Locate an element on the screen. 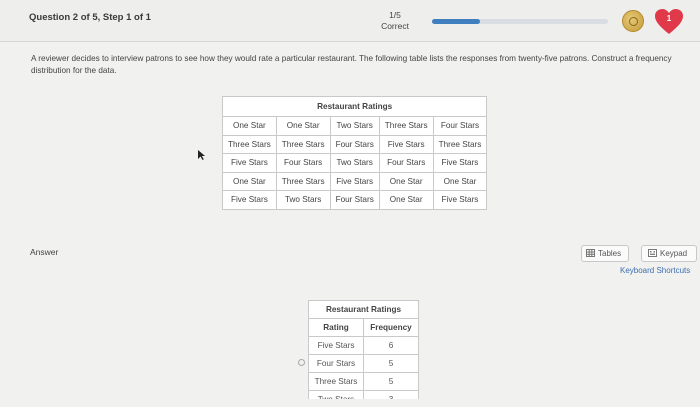 The height and width of the screenshot is (407, 700). frequency-cell: 6 is located at coordinates (391, 345).